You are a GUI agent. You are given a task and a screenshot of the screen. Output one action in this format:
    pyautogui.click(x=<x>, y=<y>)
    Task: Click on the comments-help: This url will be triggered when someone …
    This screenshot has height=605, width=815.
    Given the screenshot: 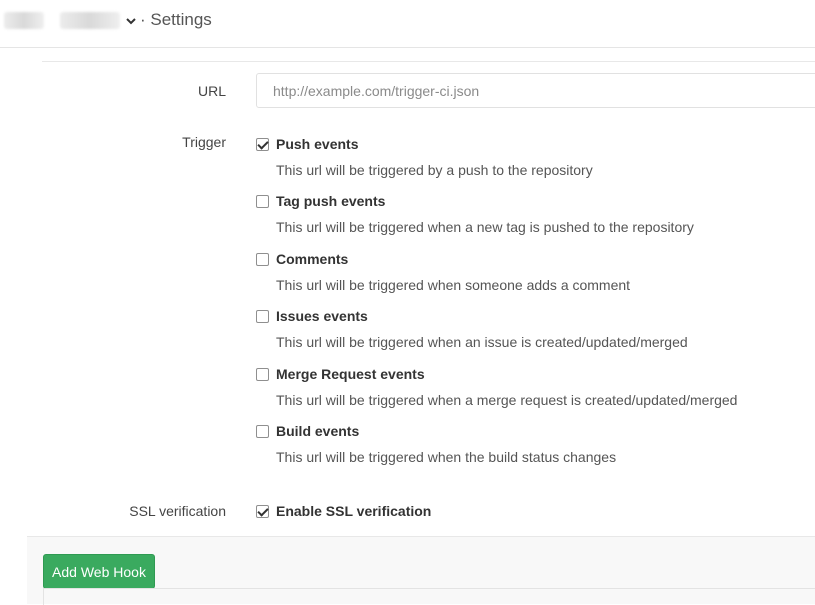 What is the action you would take?
    pyautogui.click(x=453, y=285)
    